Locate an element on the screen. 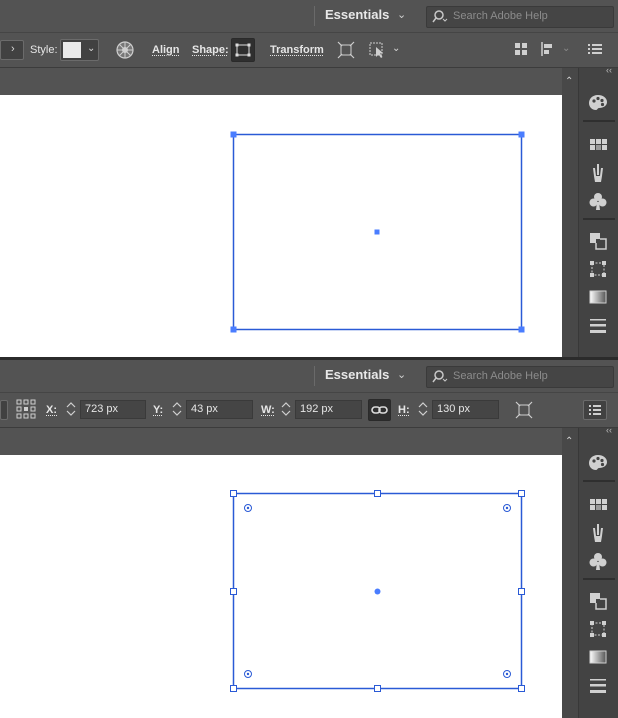 The image size is (618, 718). link-icon is located at coordinates (379, 410).